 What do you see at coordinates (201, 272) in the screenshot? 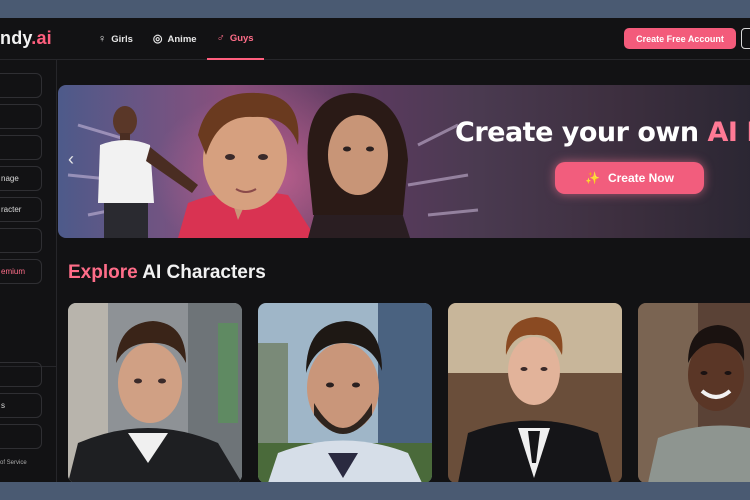
I see `explore-rest: AI Characters` at bounding box center [201, 272].